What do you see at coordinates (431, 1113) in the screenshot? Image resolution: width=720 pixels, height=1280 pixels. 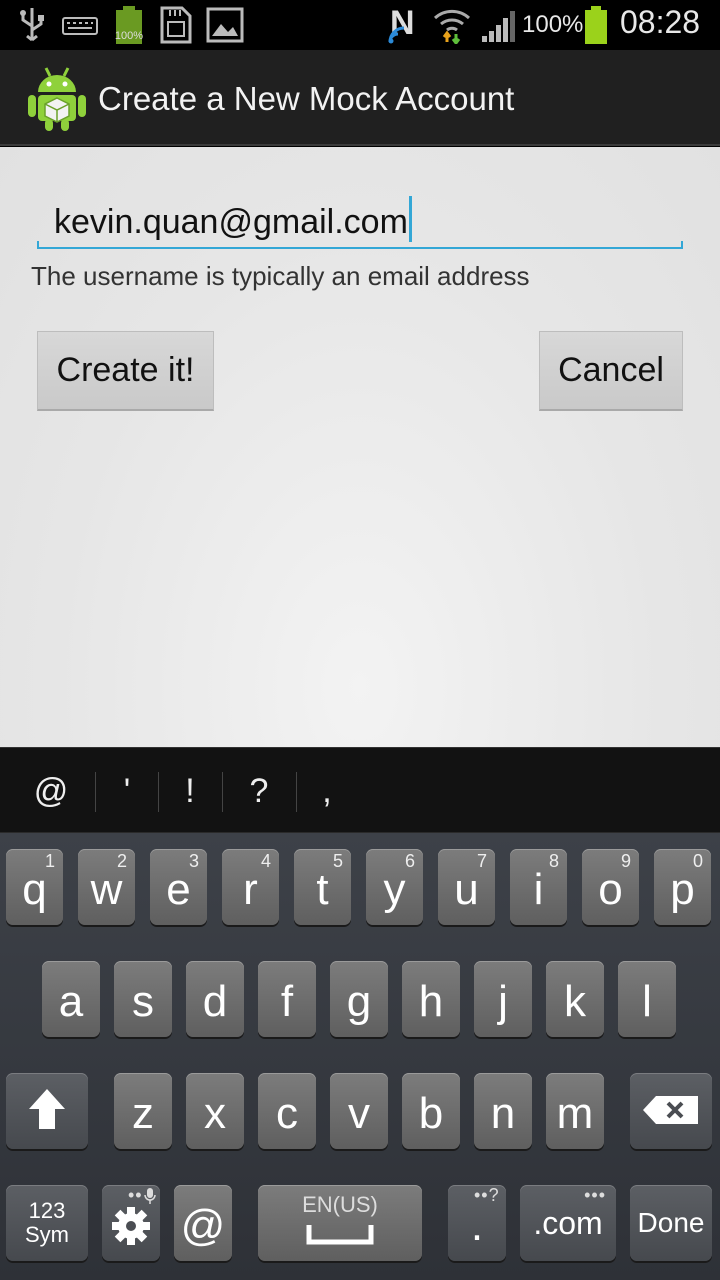 I see `key-char: b` at bounding box center [431, 1113].